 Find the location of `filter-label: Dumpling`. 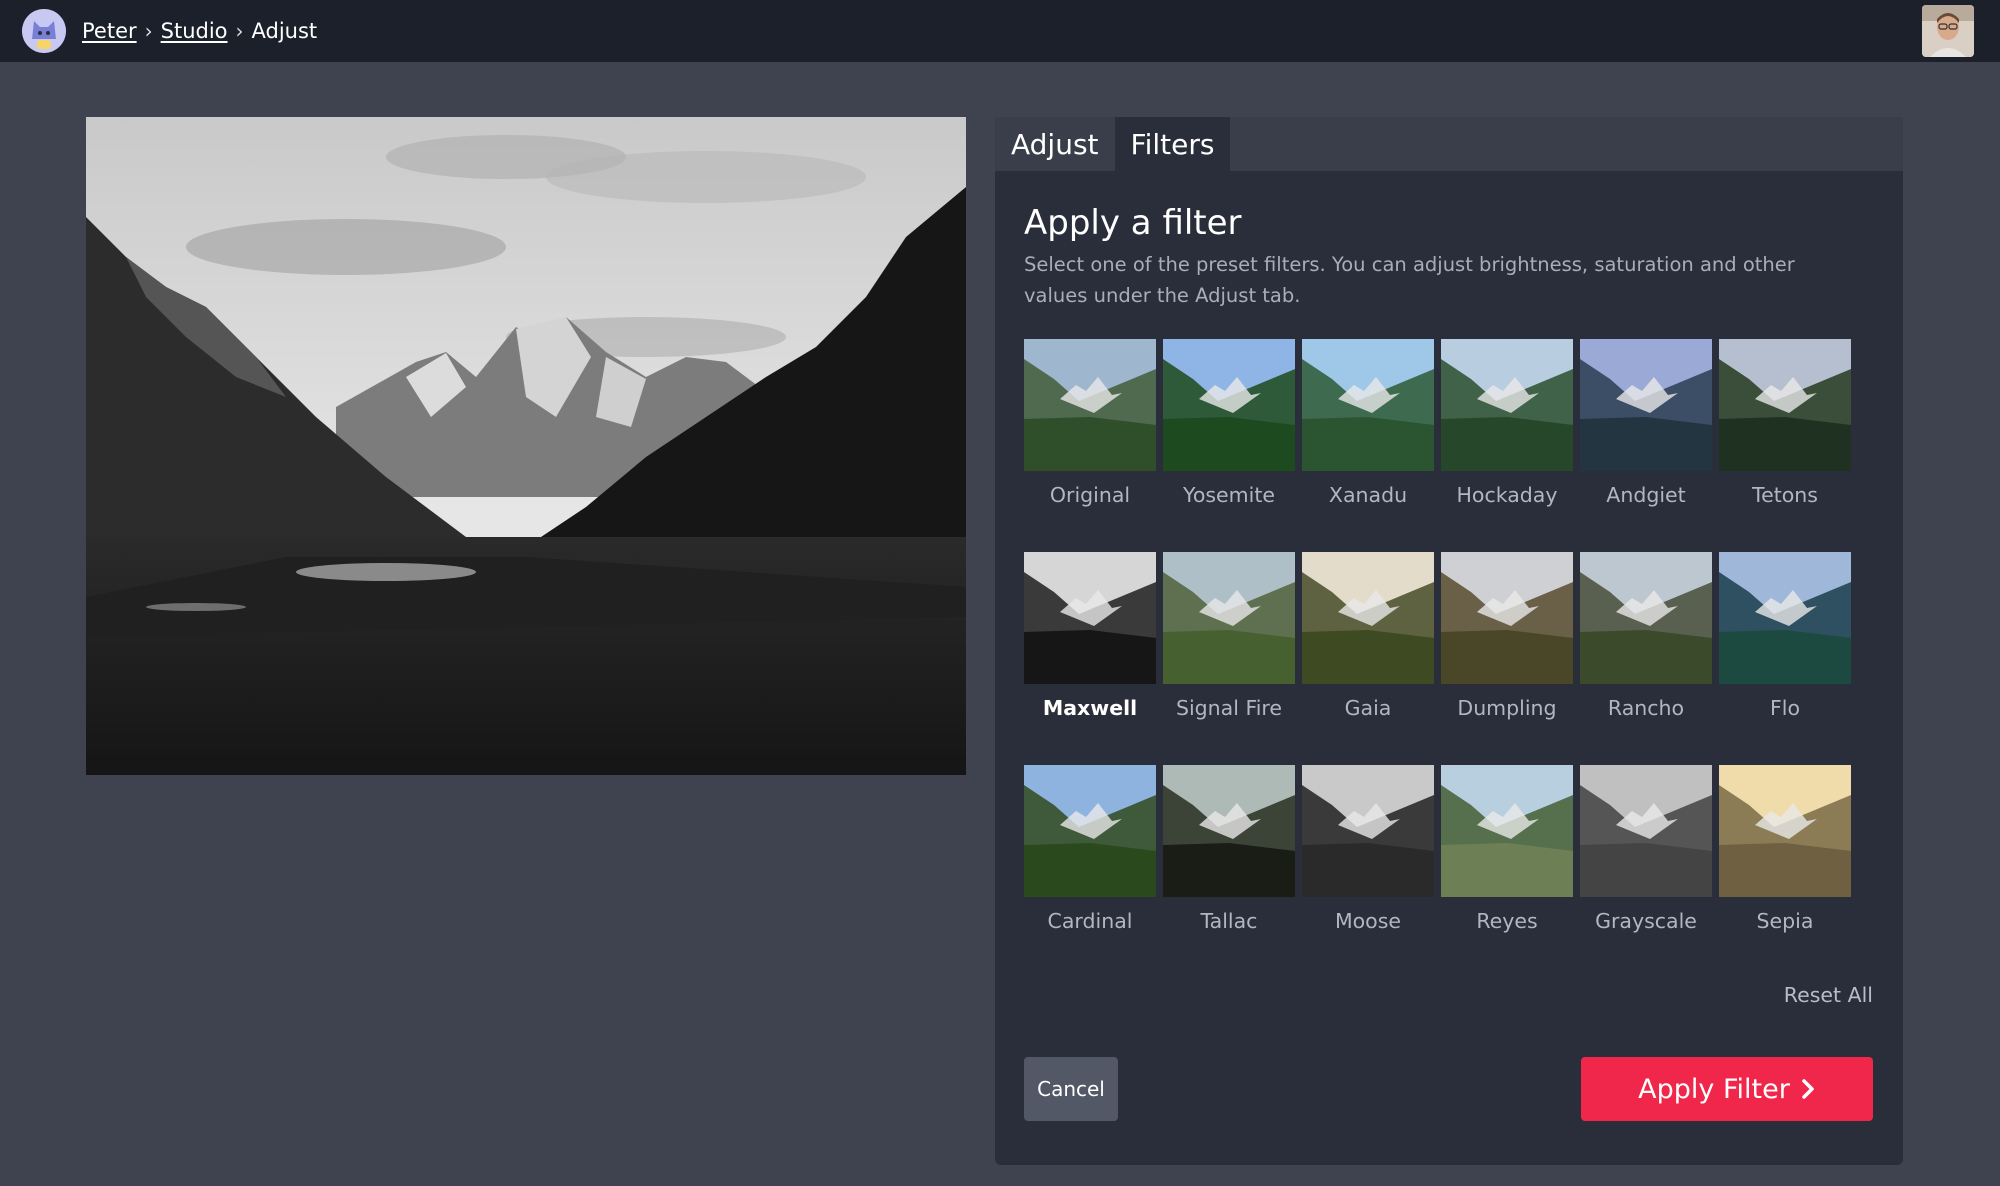

filter-label: Dumpling is located at coordinates (1507, 708).